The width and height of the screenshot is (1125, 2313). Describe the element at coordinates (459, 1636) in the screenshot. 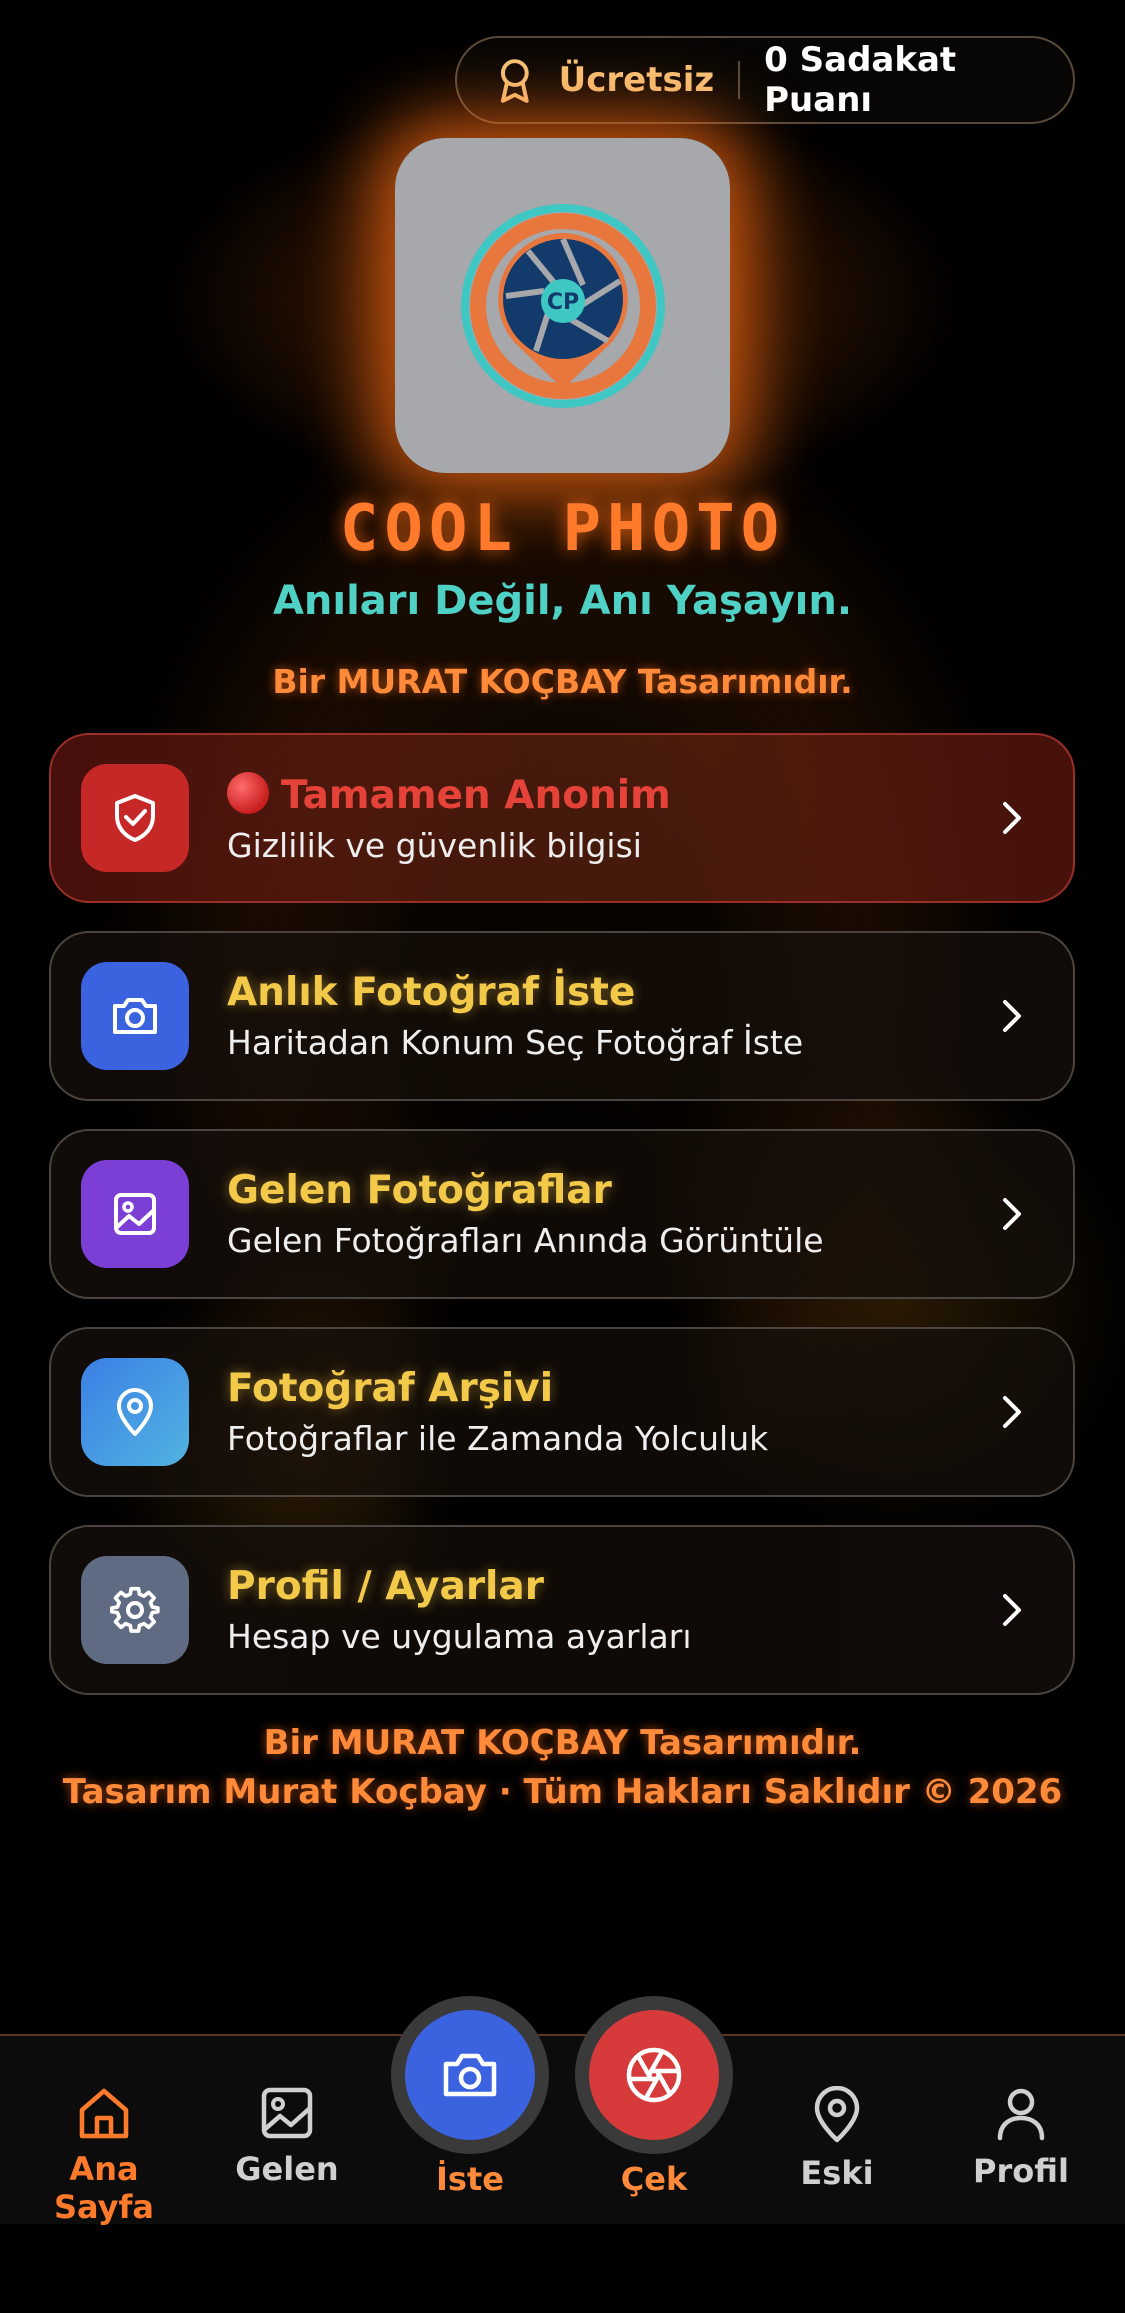

I see `card-subtitle: Hesap ve uygulama ayarları` at that location.